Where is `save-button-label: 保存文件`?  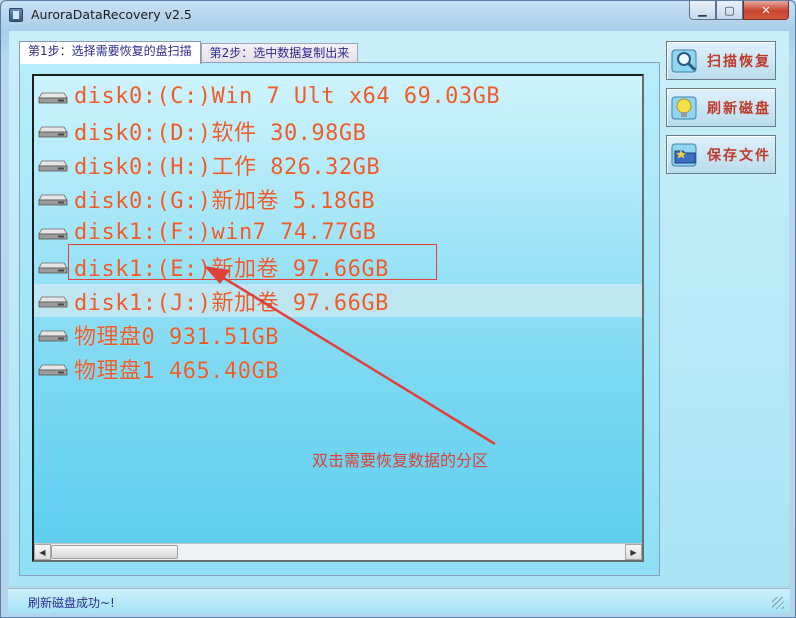 save-button-label: 保存文件 is located at coordinates (739, 156).